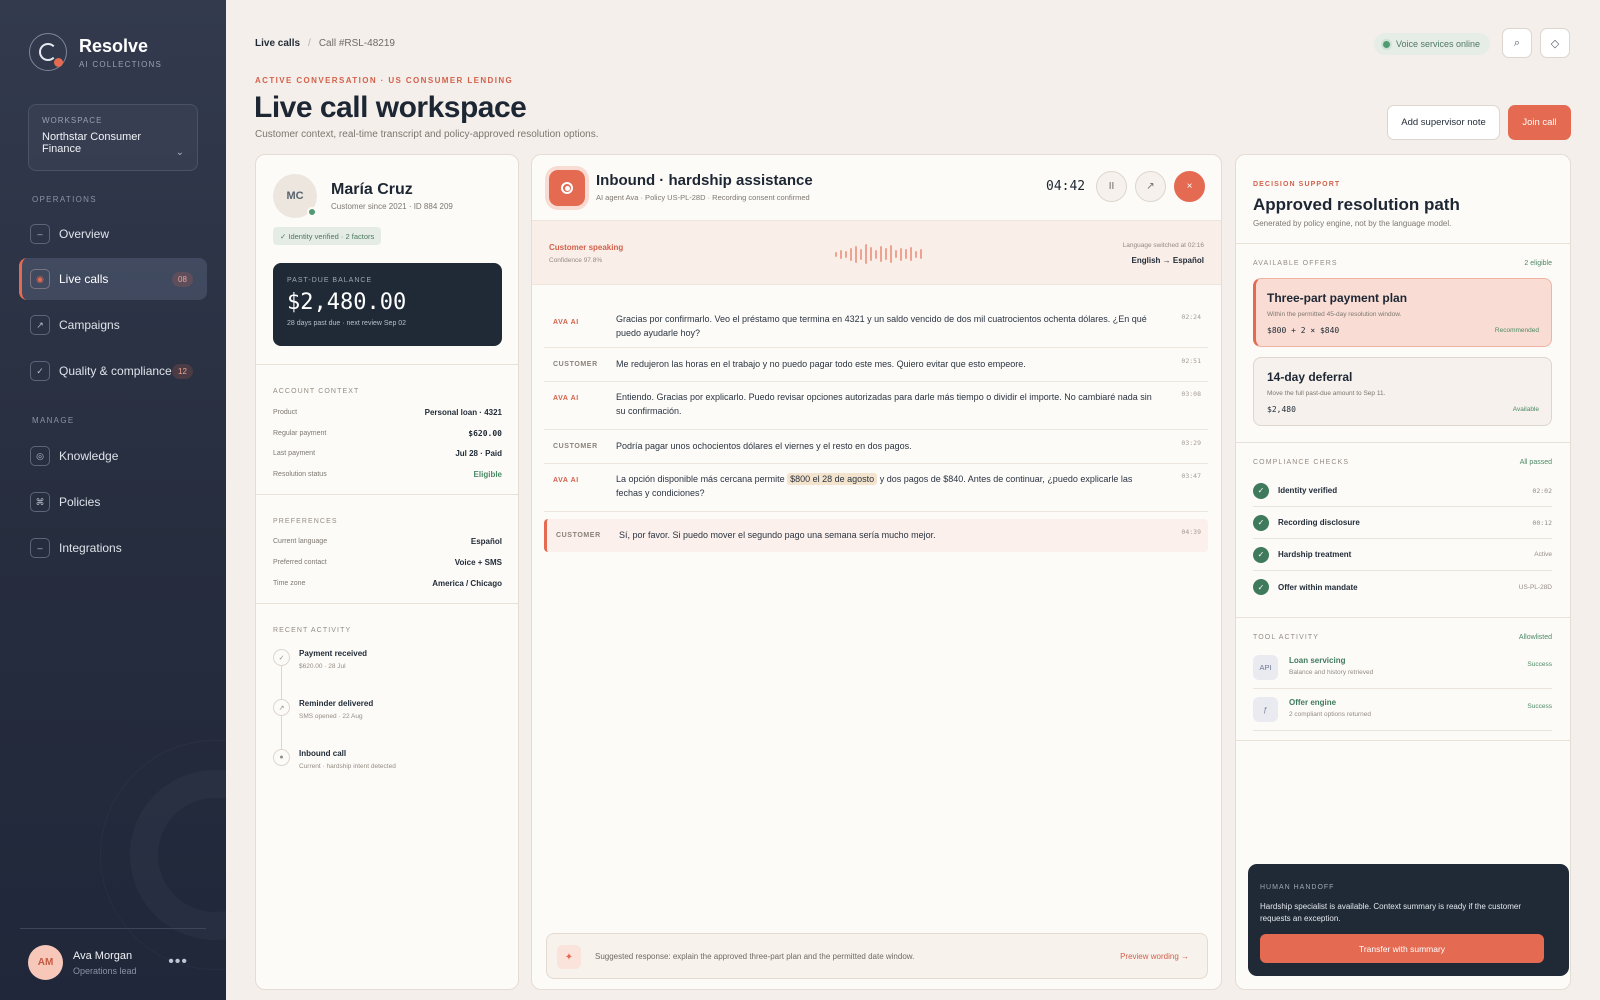 The image size is (1600, 1000). Describe the element at coordinates (330, 280) in the screenshot. I see `balance-label: PAST-DUE BALANCE` at that location.